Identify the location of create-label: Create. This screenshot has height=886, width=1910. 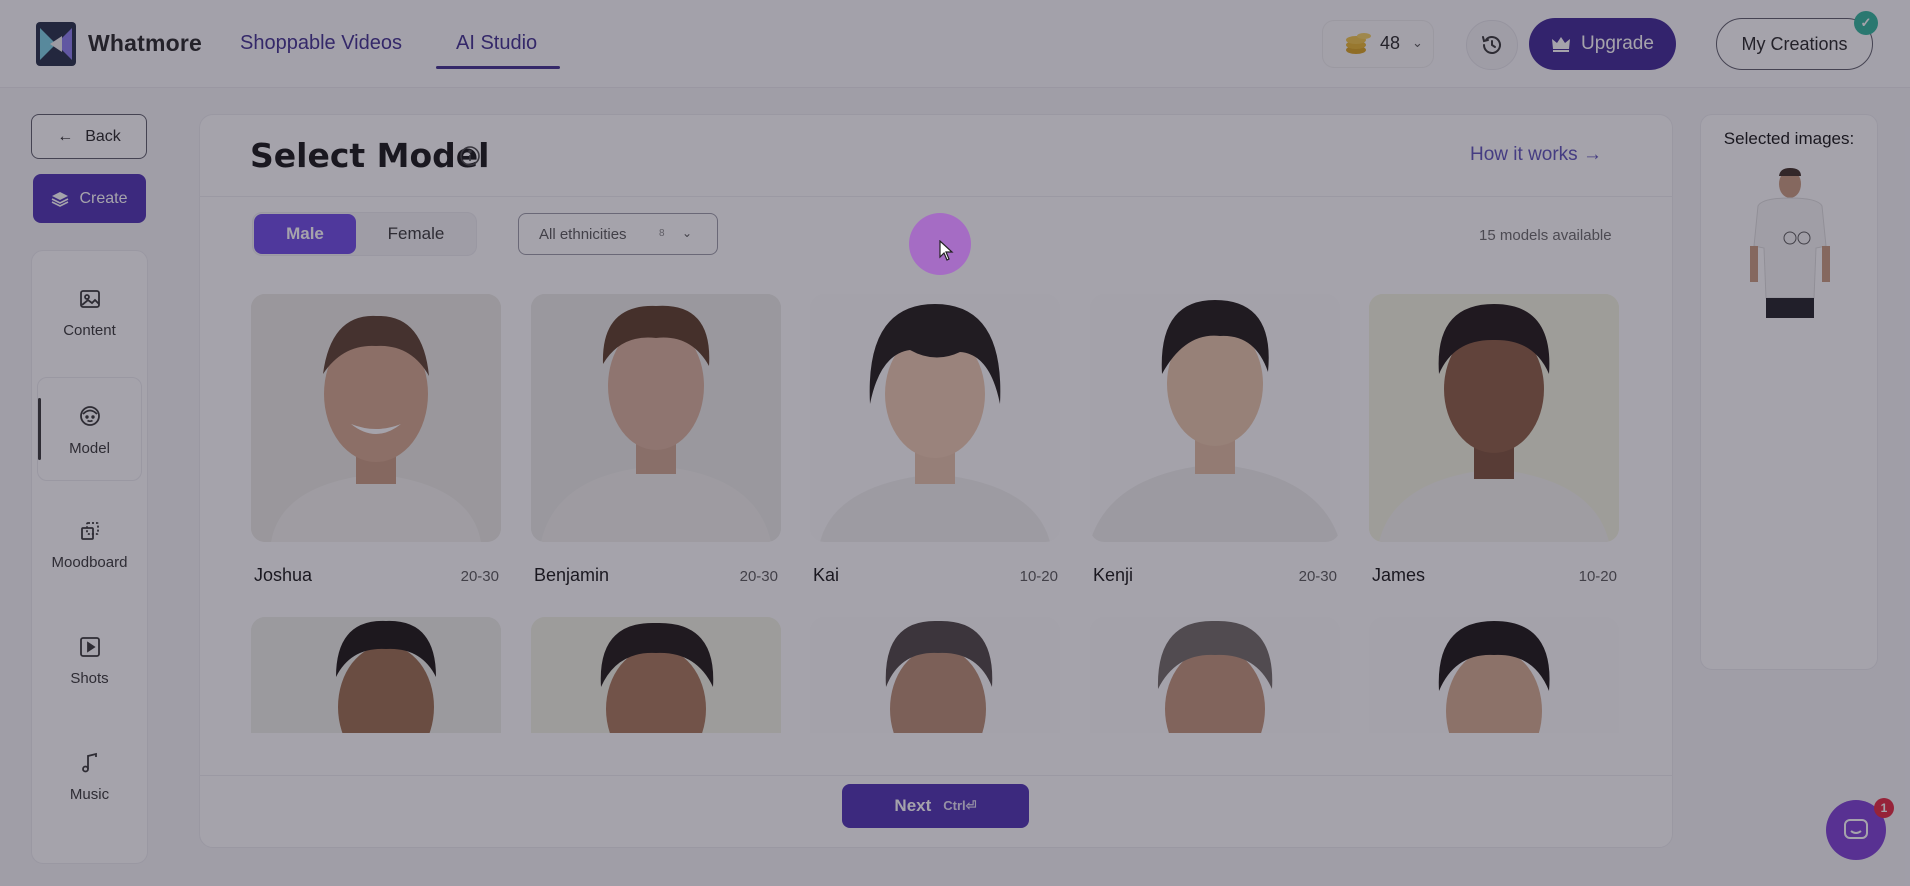
(103, 198).